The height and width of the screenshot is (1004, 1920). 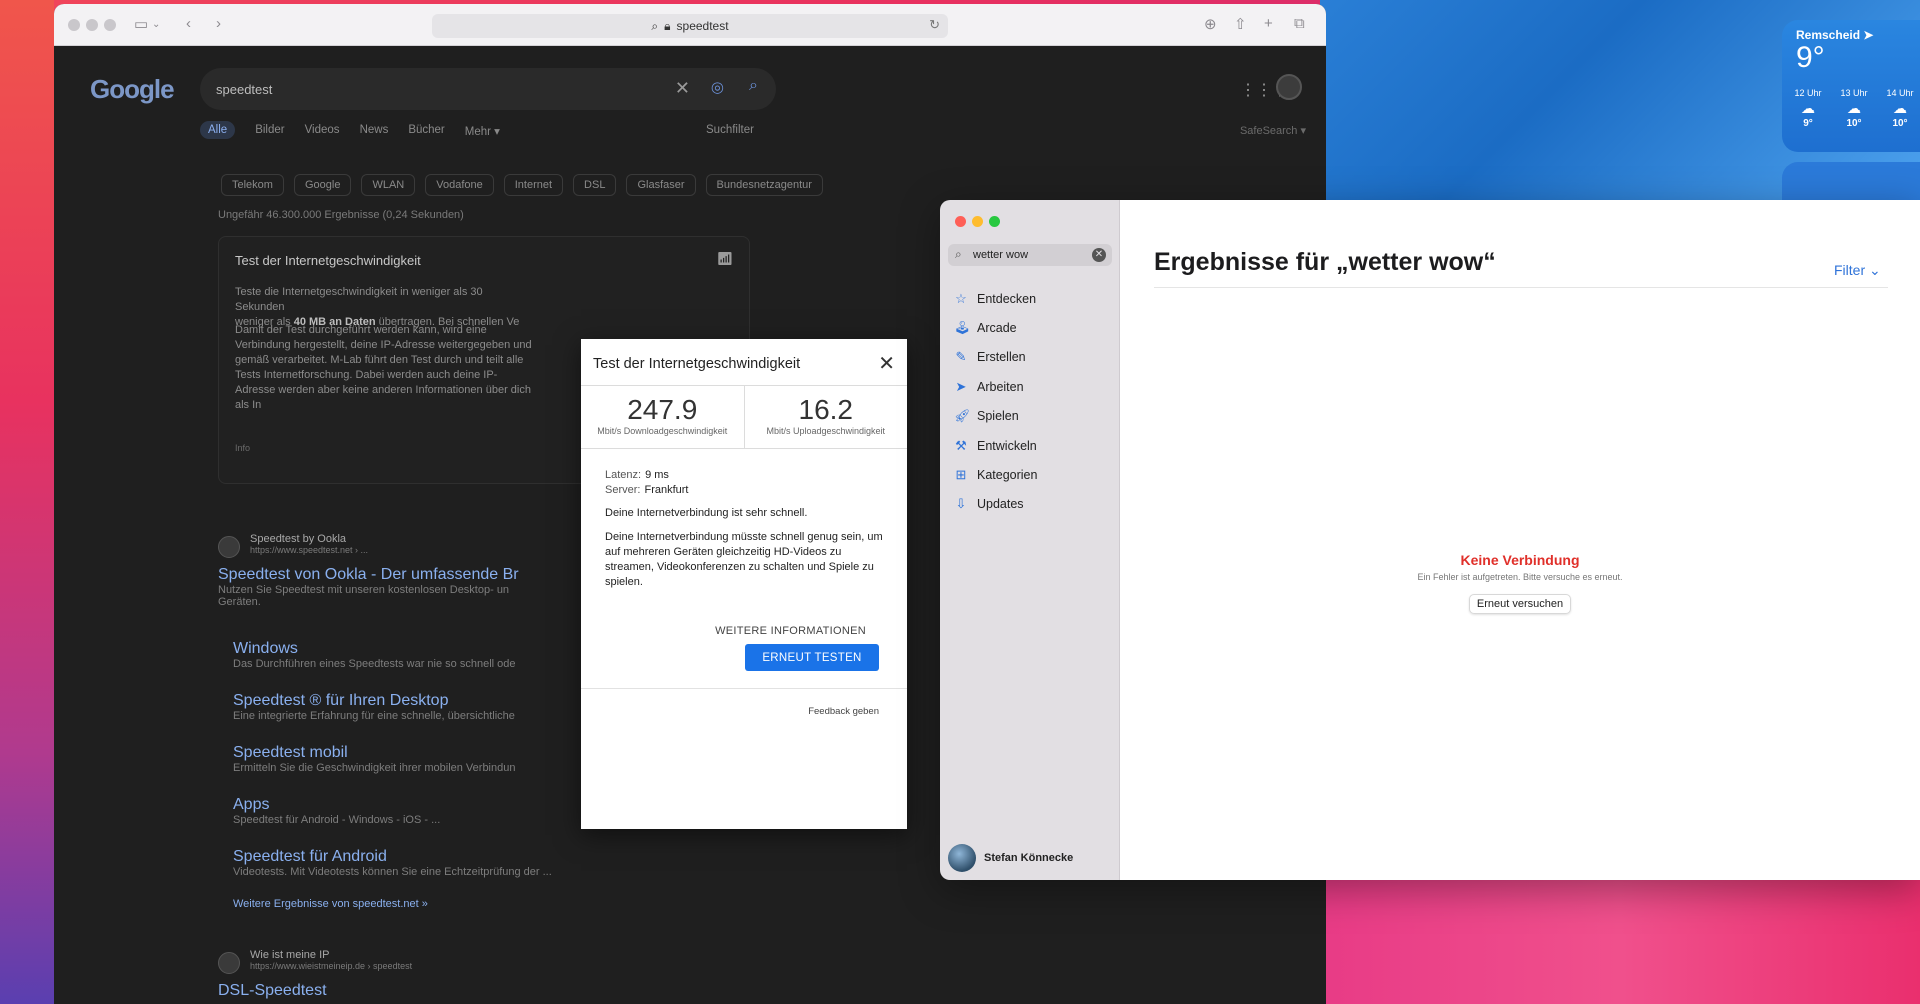 What do you see at coordinates (374, 131) in the screenshot?
I see `tab-news: News` at bounding box center [374, 131].